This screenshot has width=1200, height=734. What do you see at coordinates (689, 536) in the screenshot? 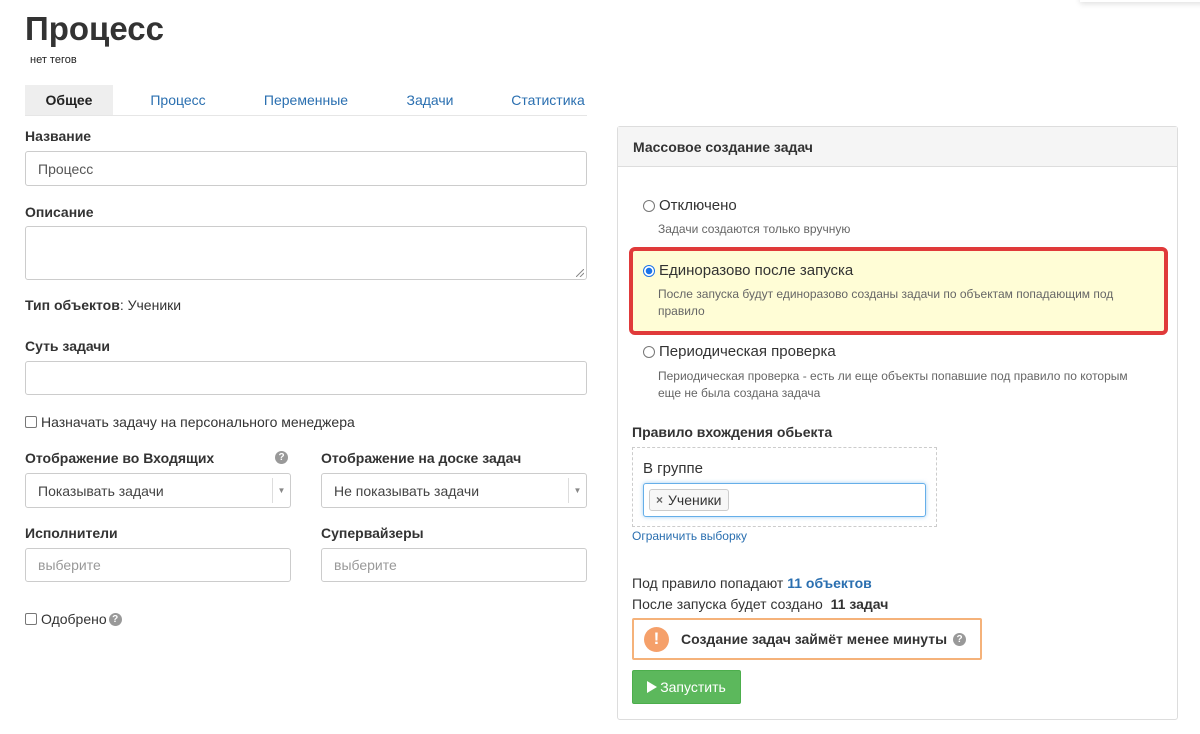
I see `limit-selection-link: Ограничить выборку` at bounding box center [689, 536].